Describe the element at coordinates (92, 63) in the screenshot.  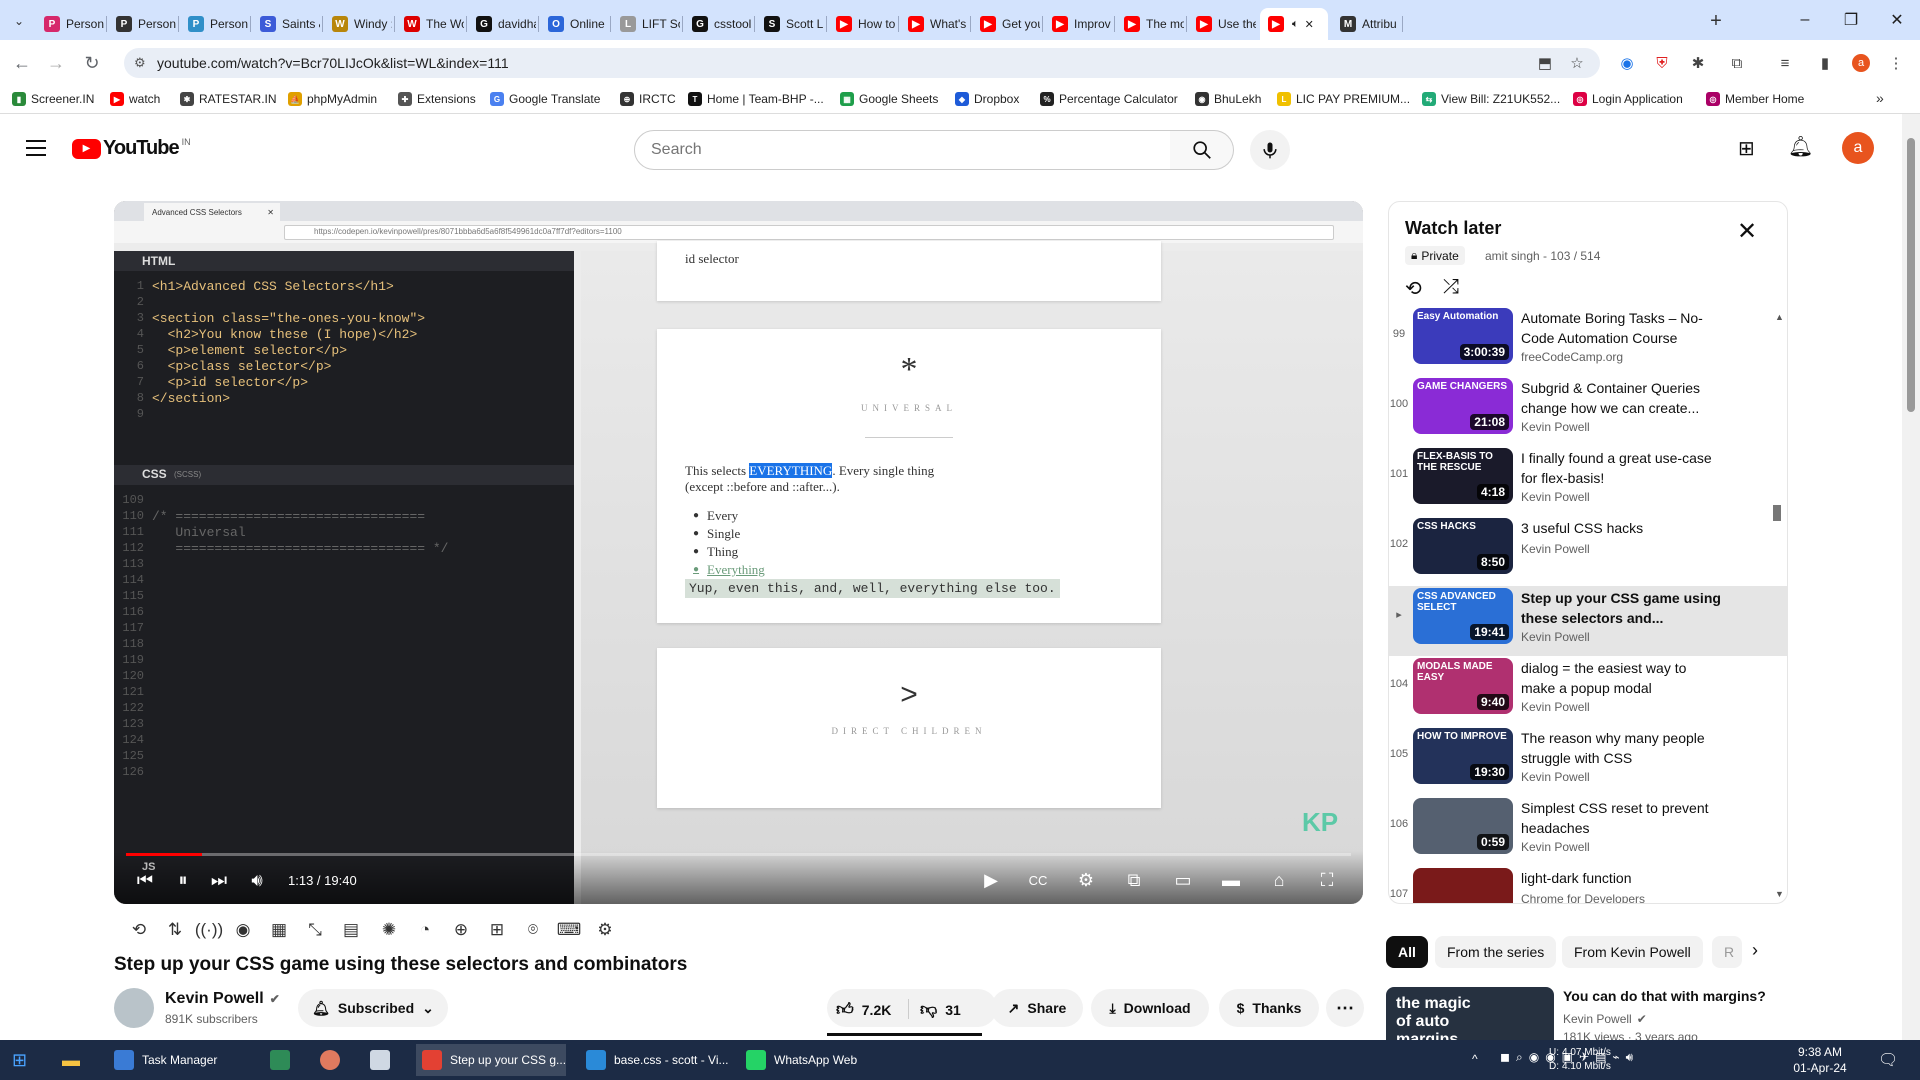
I see `reload-icon: ↻` at that location.